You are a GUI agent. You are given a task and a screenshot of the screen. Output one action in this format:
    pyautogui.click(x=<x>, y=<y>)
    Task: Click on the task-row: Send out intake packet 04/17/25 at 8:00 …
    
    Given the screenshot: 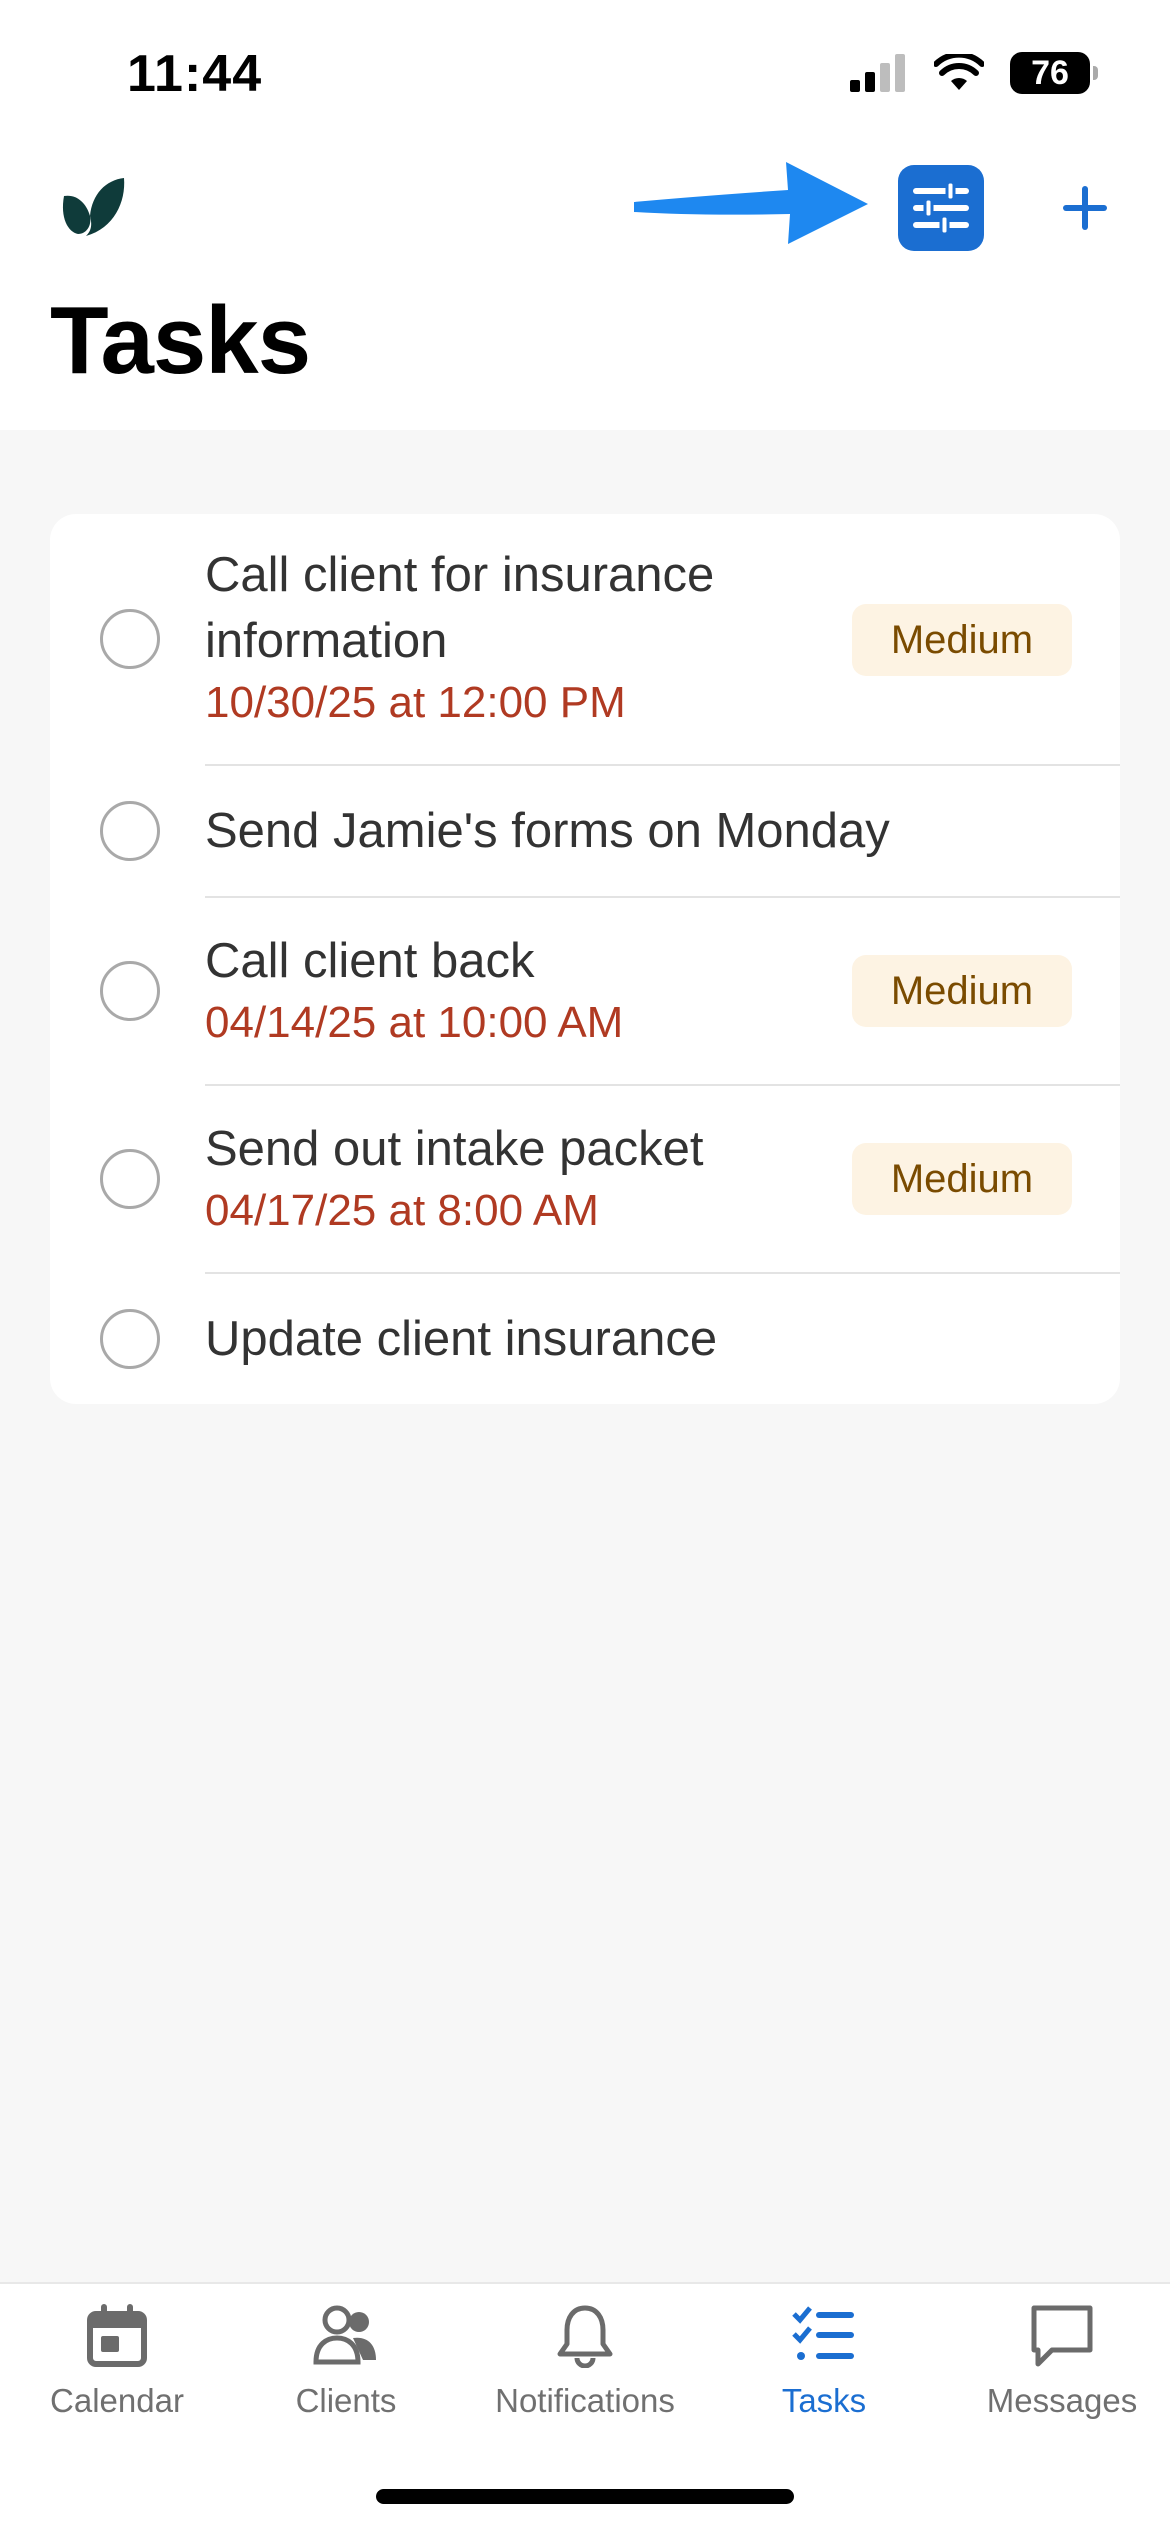 What is the action you would take?
    pyautogui.click(x=585, y=1179)
    